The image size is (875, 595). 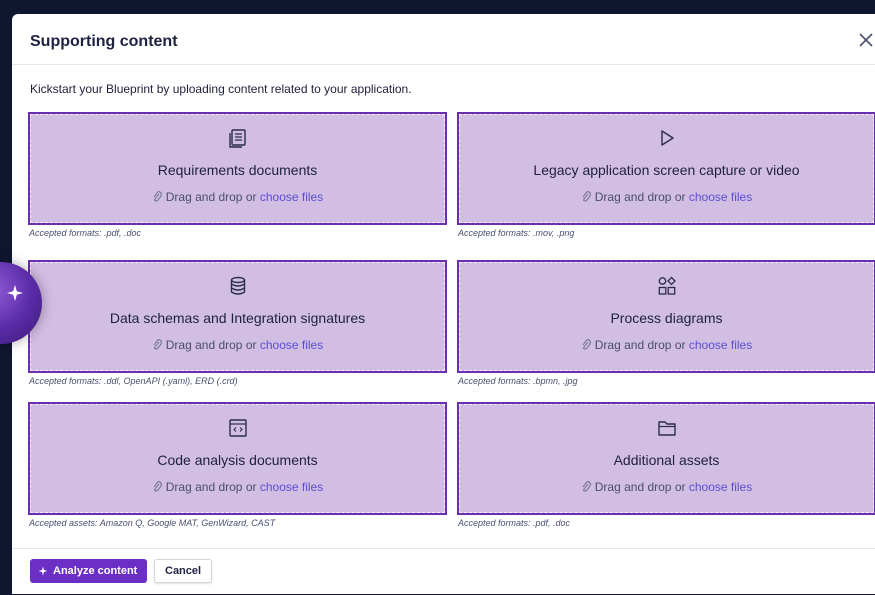 I want to click on analyze-content-button: Analyze content, so click(x=89, y=571).